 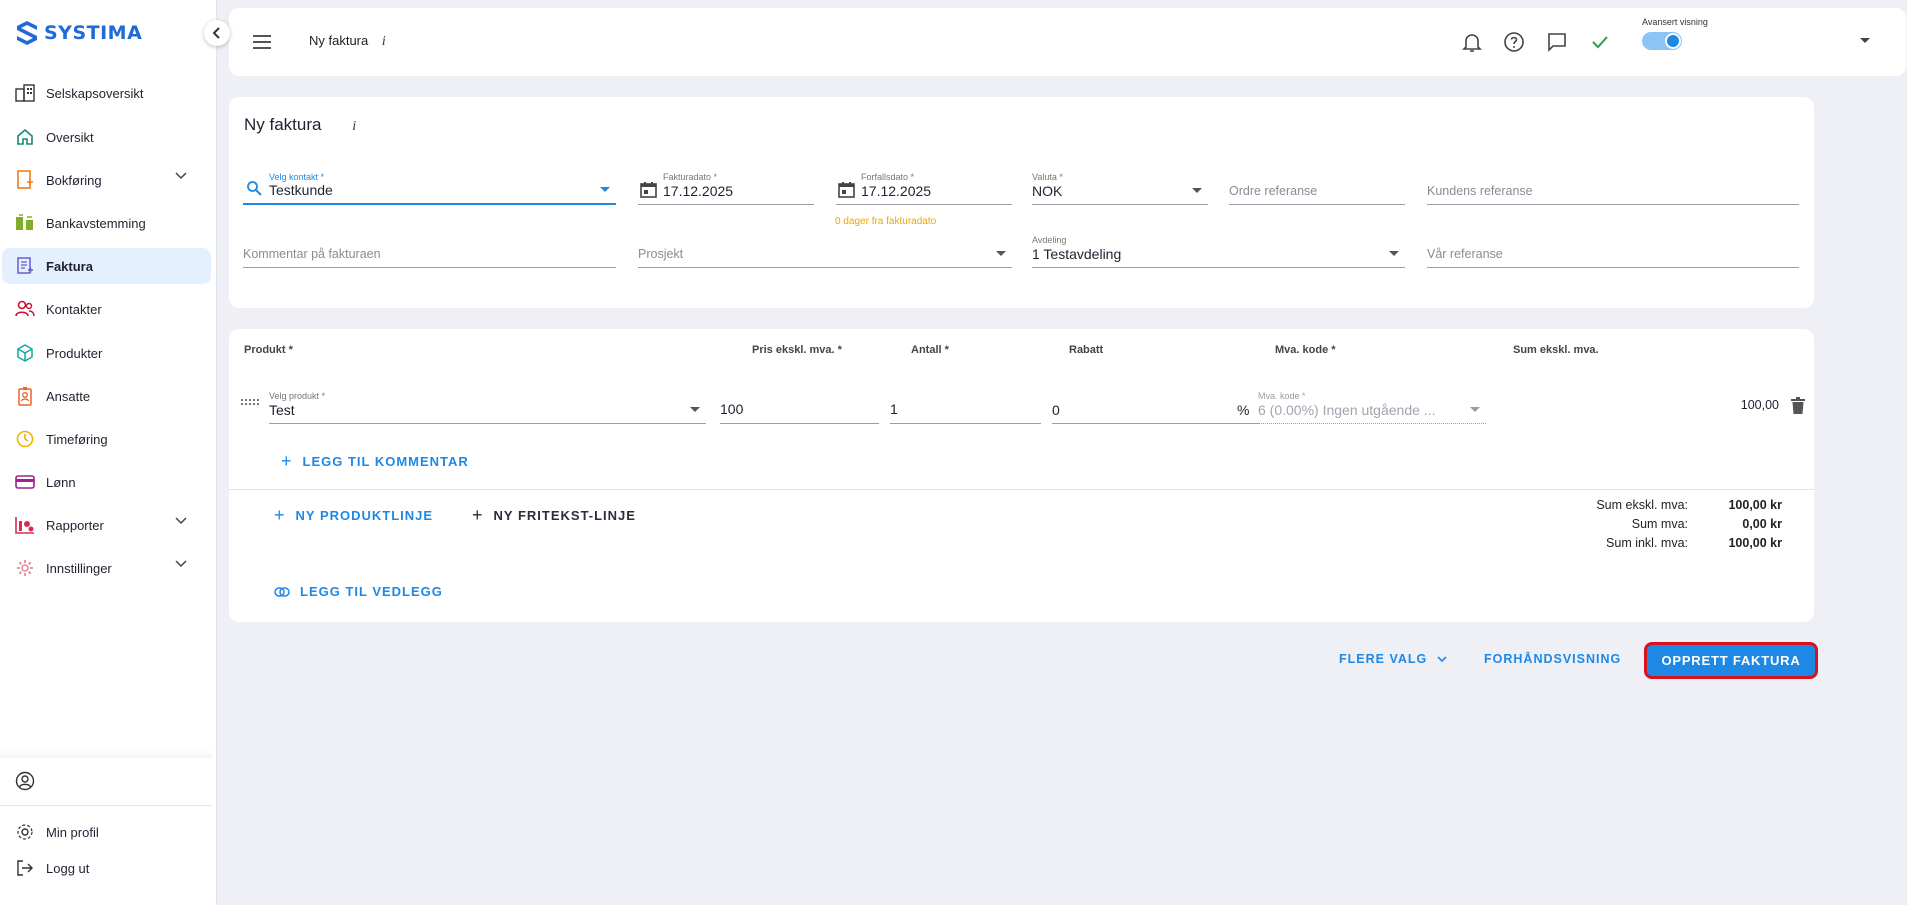 What do you see at coordinates (487, 407) in the screenshot?
I see `product-select: Velg produkt * Test` at bounding box center [487, 407].